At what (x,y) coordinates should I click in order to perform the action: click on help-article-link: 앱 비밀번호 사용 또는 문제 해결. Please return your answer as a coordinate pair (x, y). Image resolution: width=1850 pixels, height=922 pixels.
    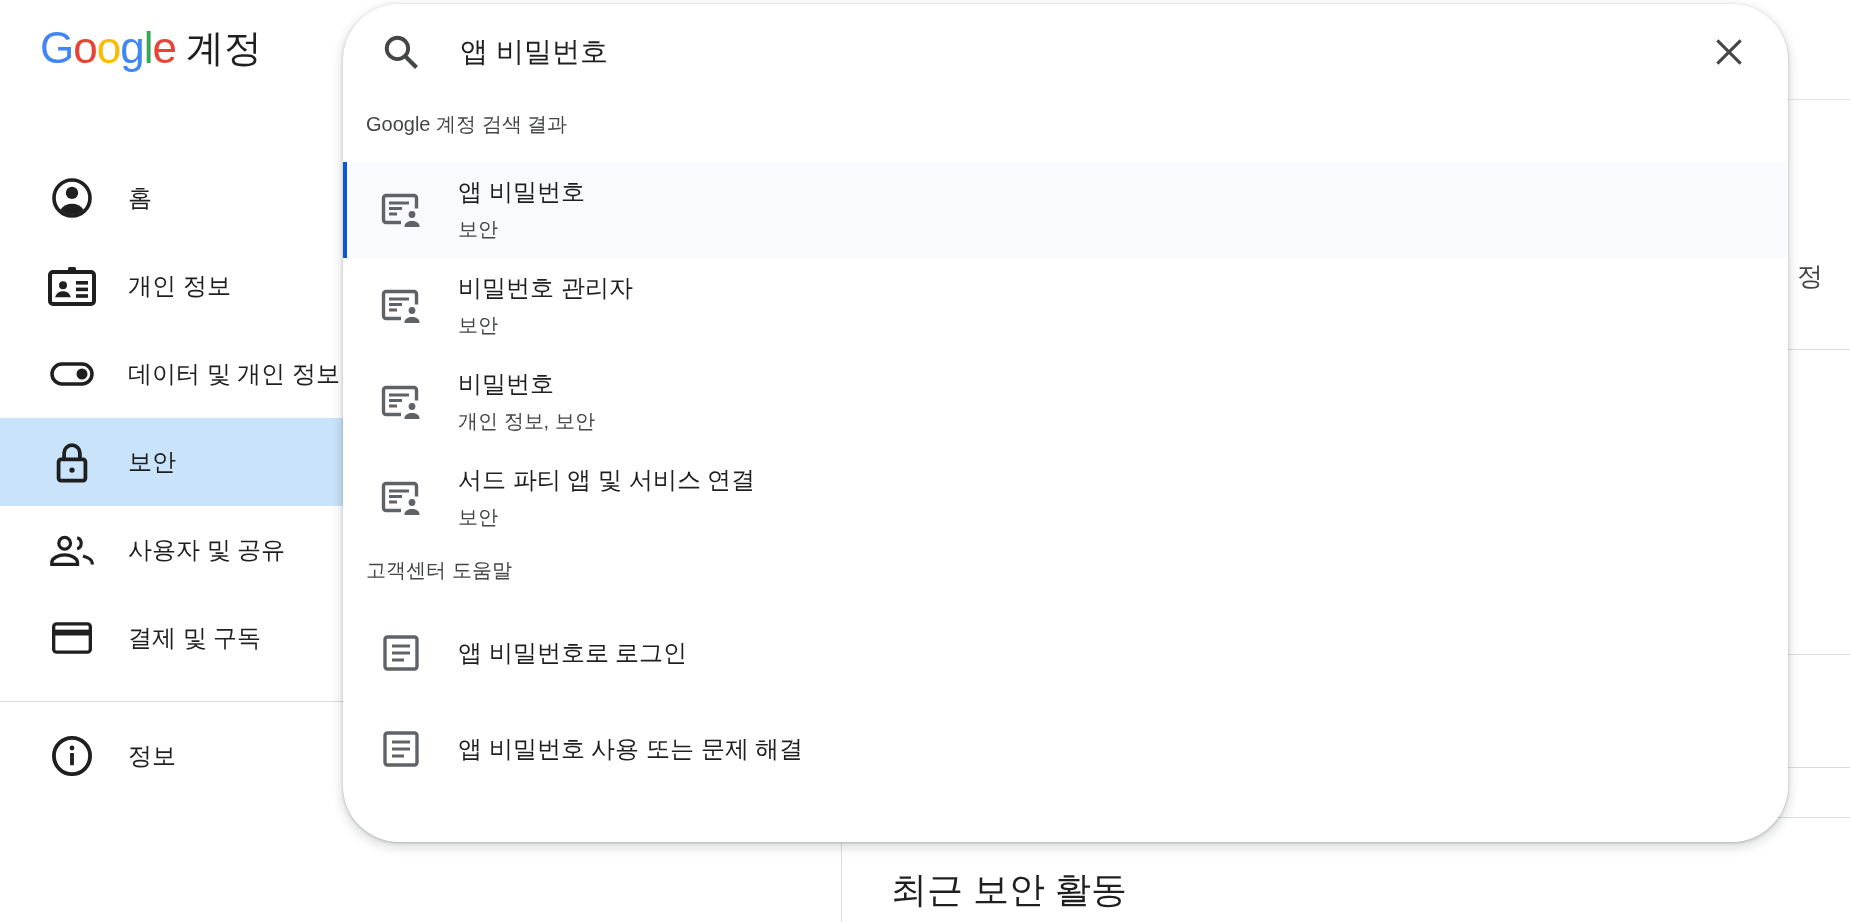
    Looking at the image, I should click on (1065, 749).